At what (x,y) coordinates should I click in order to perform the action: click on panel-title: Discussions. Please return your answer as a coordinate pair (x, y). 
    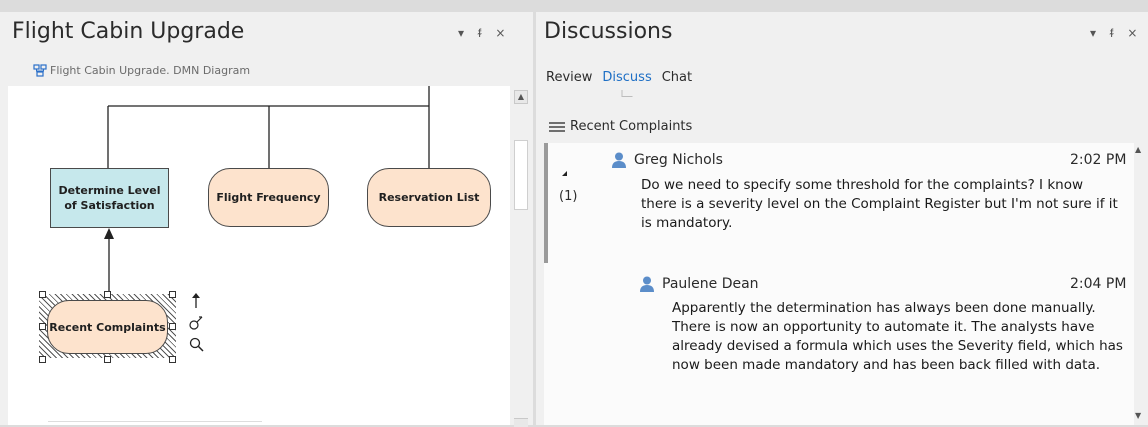
    Looking at the image, I should click on (608, 31).